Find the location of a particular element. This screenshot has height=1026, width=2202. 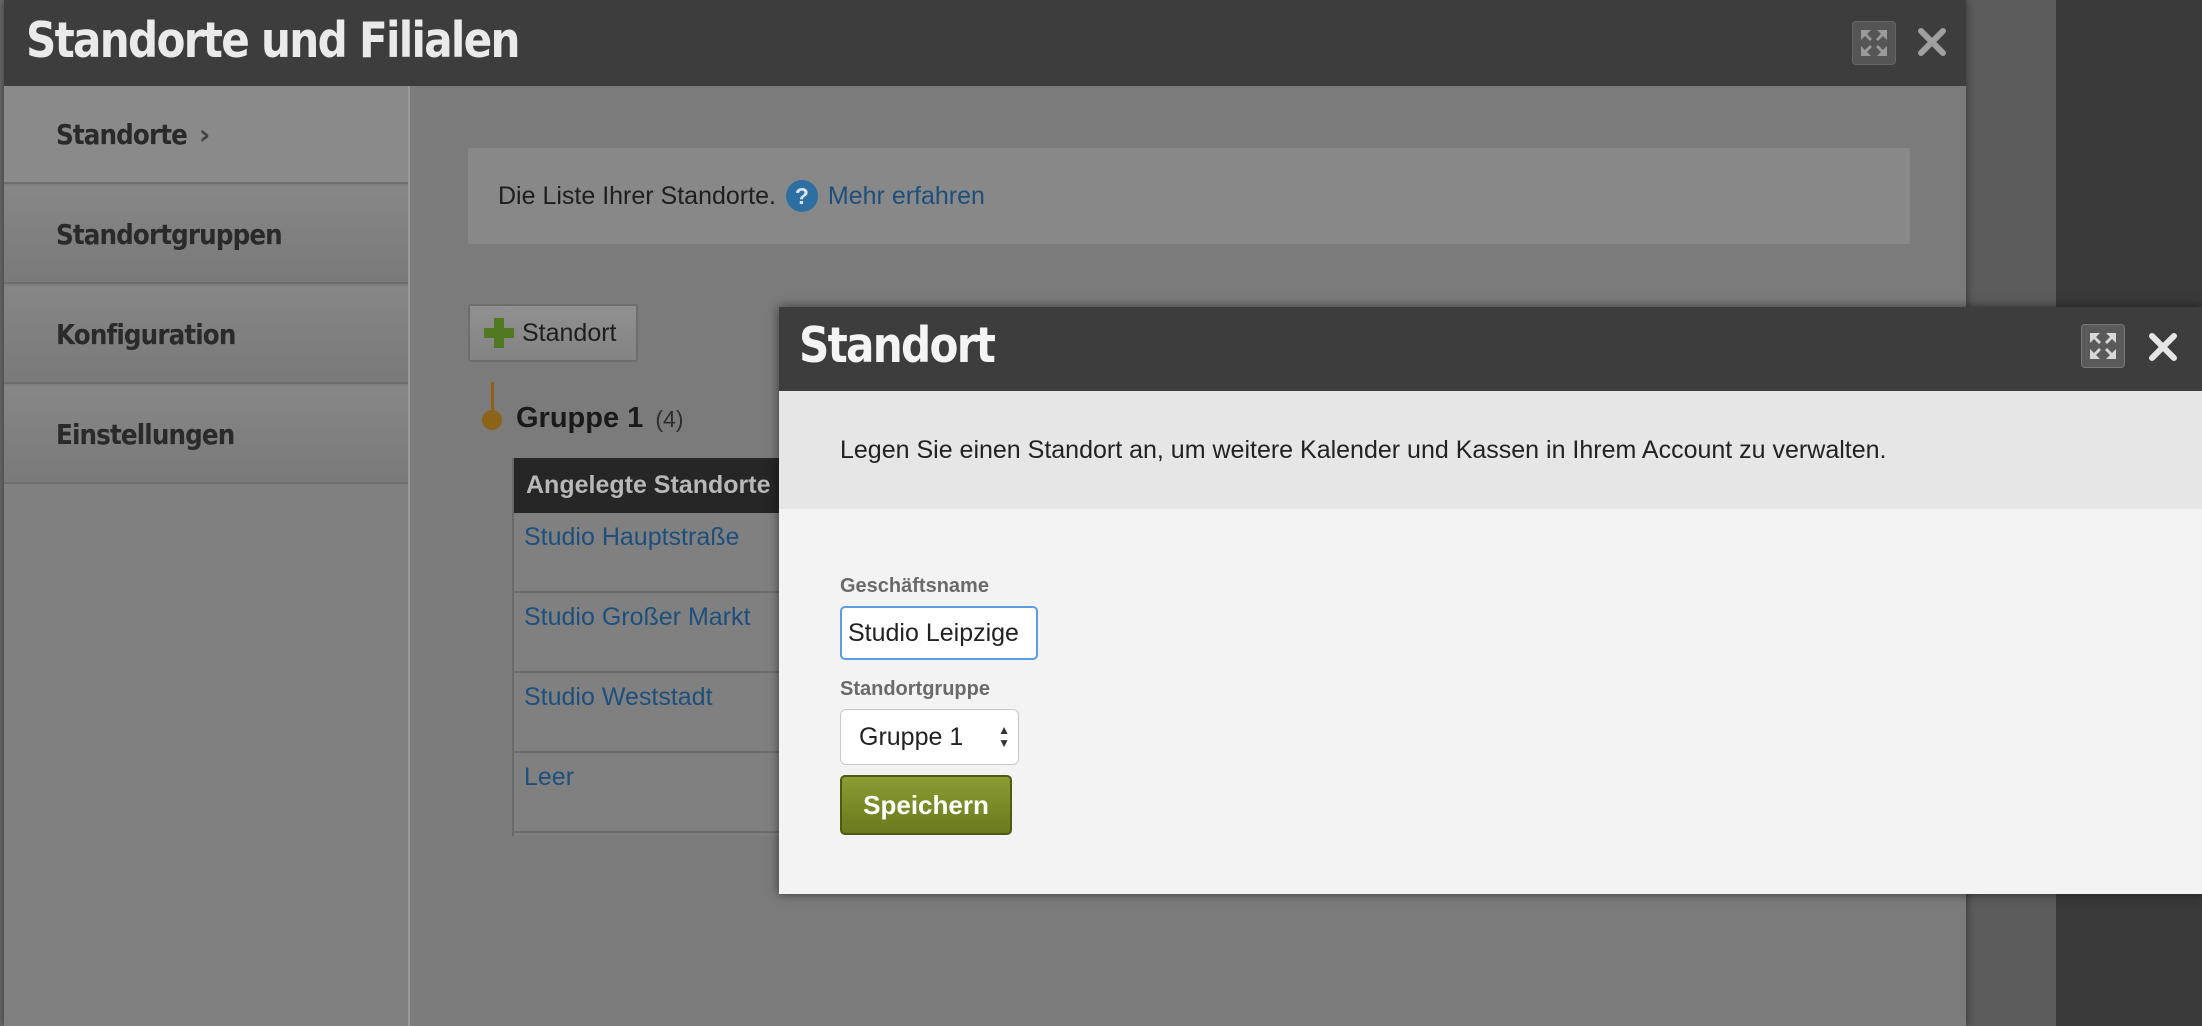

group-count: (4) is located at coordinates (669, 419).